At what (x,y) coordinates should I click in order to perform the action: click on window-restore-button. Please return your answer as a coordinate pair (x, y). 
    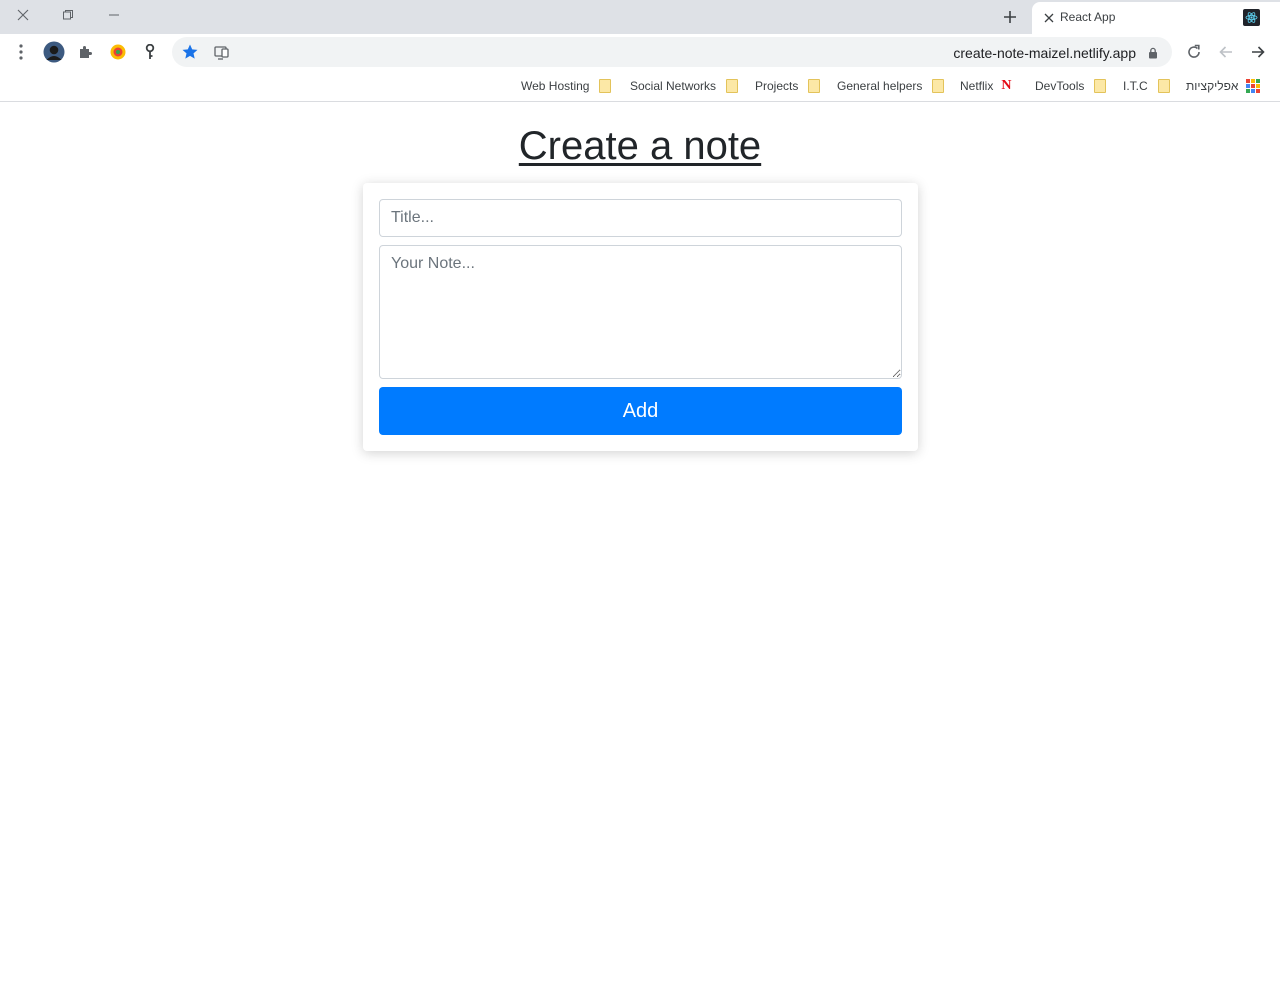
    Looking at the image, I should click on (68, 15).